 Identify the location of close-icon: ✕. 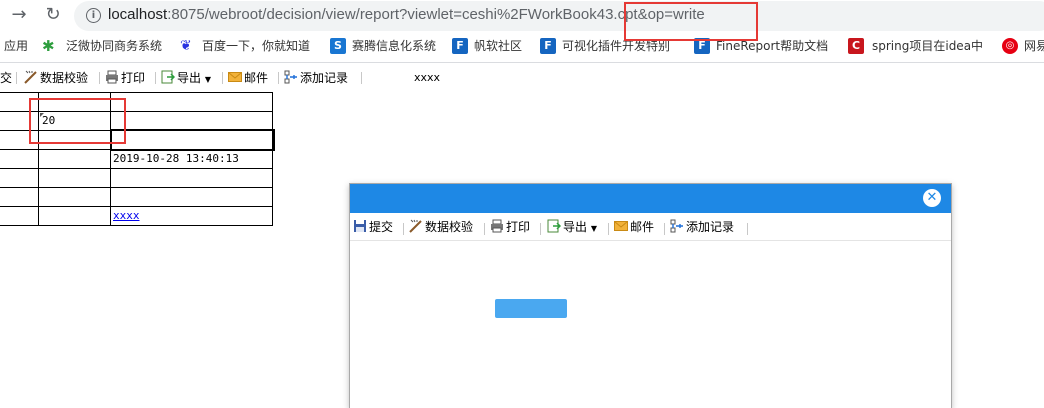
(932, 198).